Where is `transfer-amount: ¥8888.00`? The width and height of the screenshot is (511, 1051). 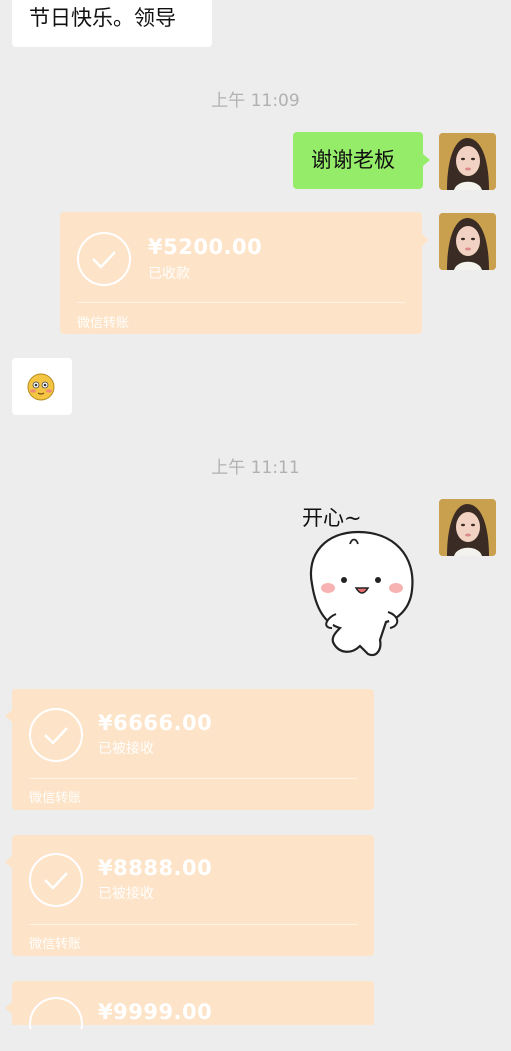
transfer-amount: ¥8888.00 is located at coordinates (155, 868).